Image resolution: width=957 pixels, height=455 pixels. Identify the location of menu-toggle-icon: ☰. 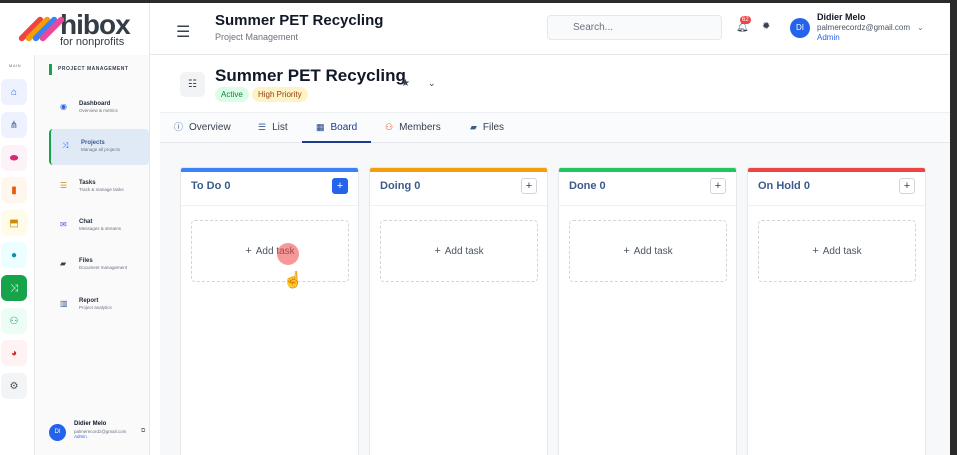
(183, 32).